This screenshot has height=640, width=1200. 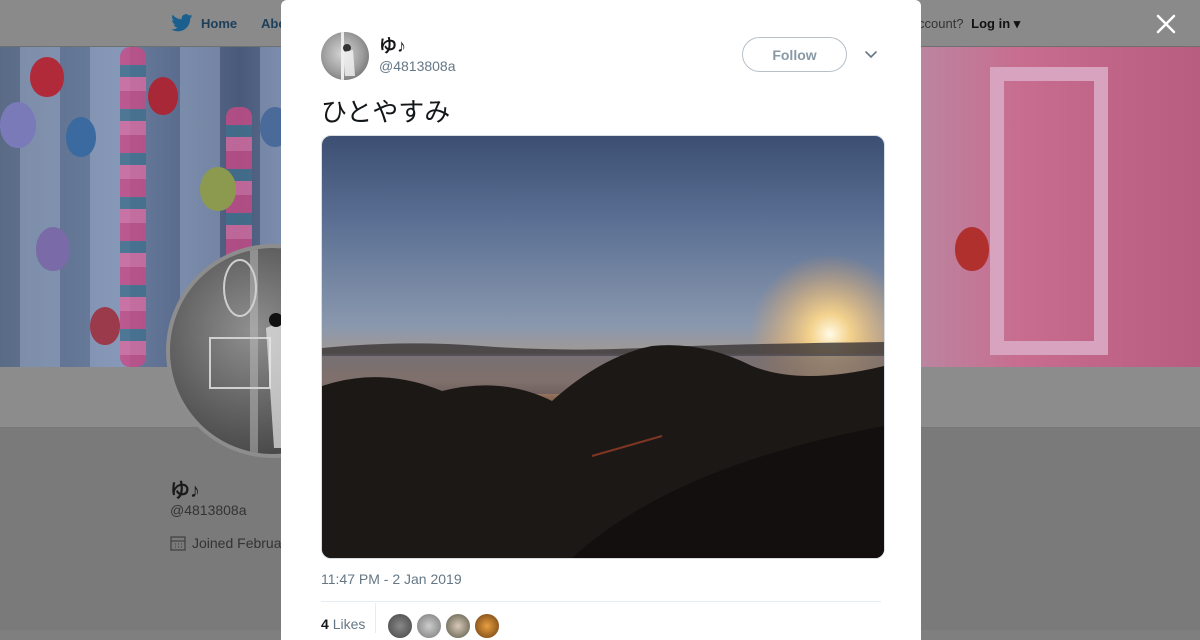 What do you see at coordinates (386, 112) in the screenshot?
I see `tweet-text: ひとやすみ` at bounding box center [386, 112].